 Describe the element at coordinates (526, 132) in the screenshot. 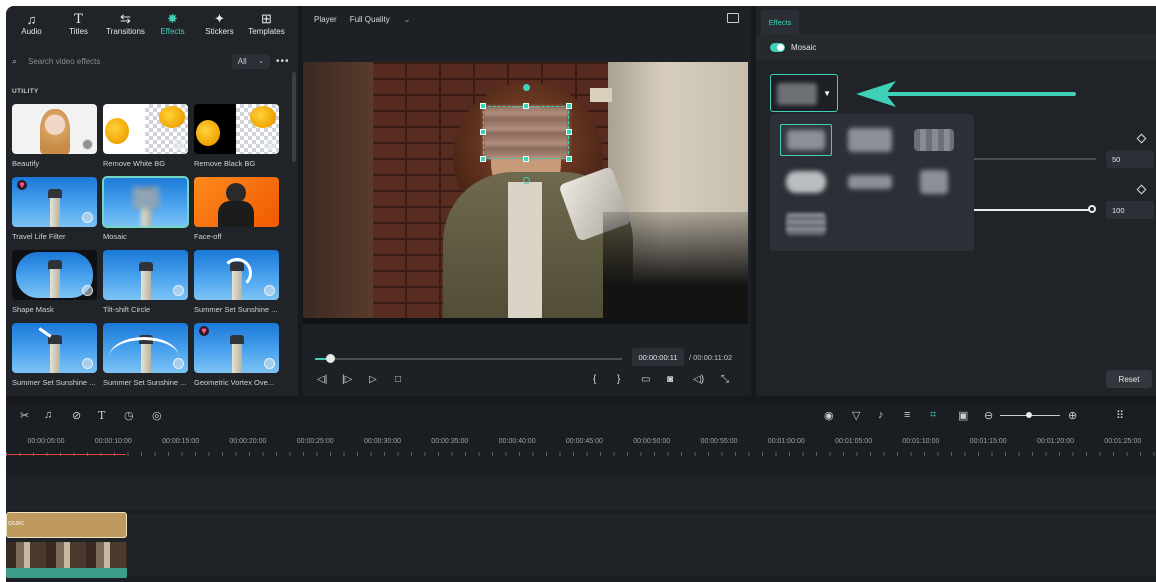

I see `mosaic-selection-box` at that location.